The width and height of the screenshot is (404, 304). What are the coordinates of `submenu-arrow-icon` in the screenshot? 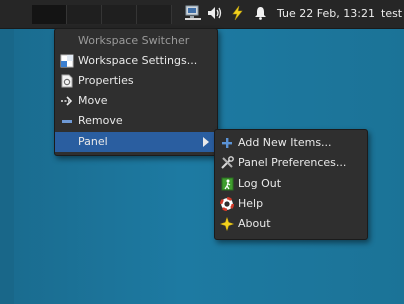 It's located at (206, 142).